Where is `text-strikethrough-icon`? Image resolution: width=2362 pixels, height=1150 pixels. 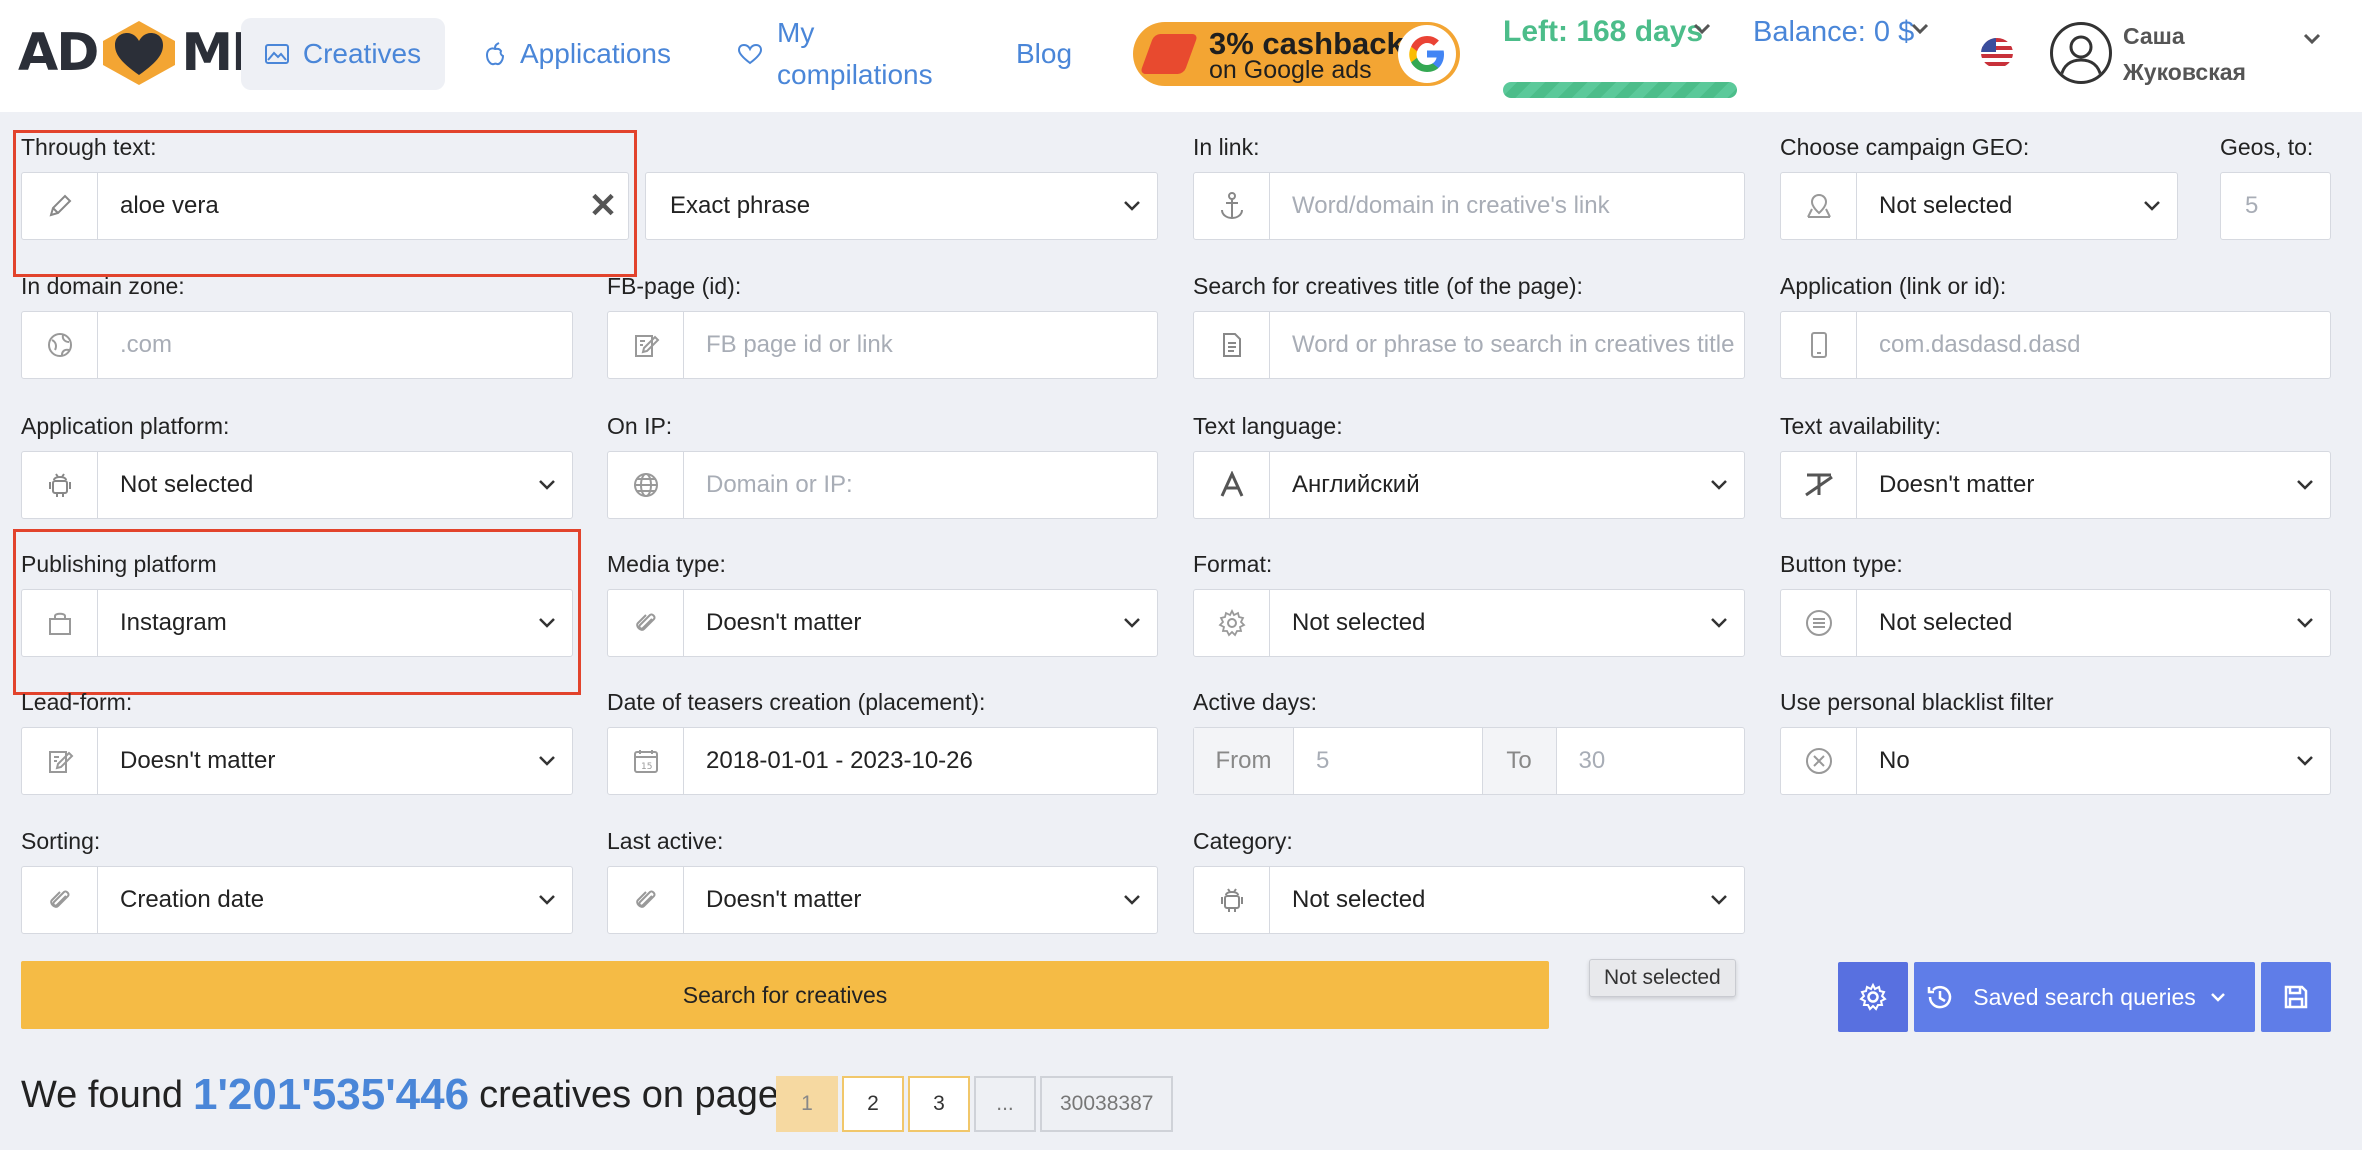 text-strikethrough-icon is located at coordinates (1819, 485).